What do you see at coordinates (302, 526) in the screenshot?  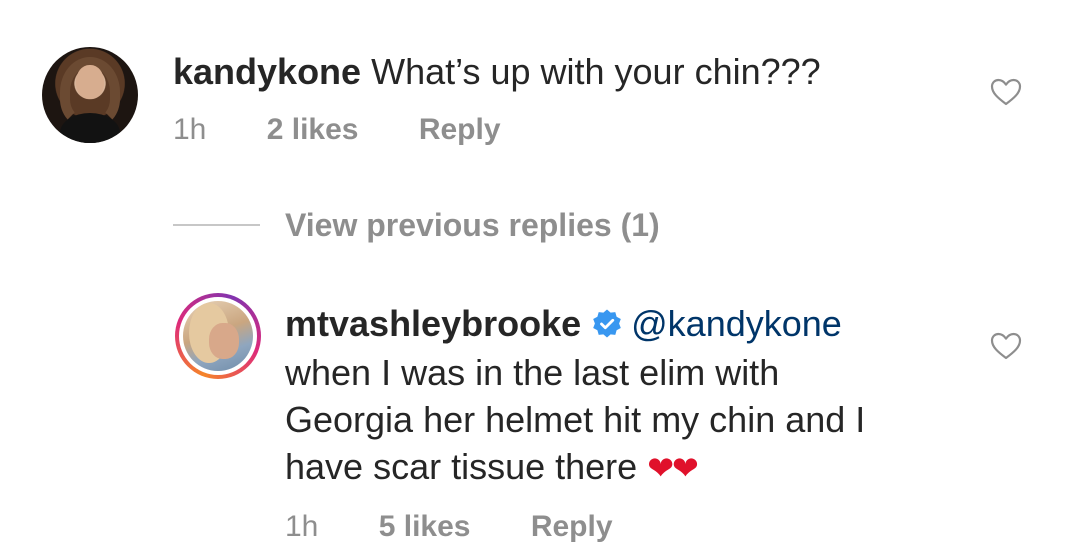 I see `reply-time: 1h` at bounding box center [302, 526].